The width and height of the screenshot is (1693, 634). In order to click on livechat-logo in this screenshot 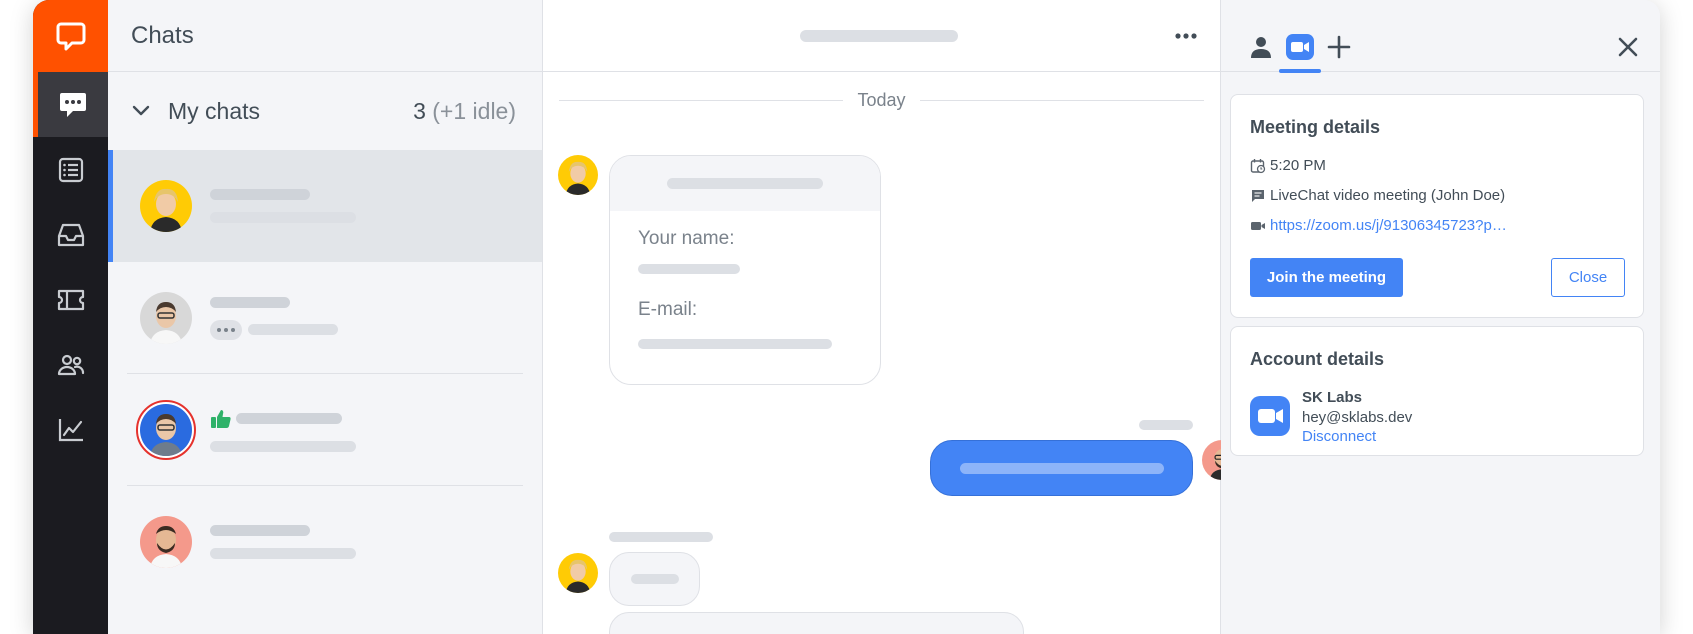, I will do `click(70, 36)`.